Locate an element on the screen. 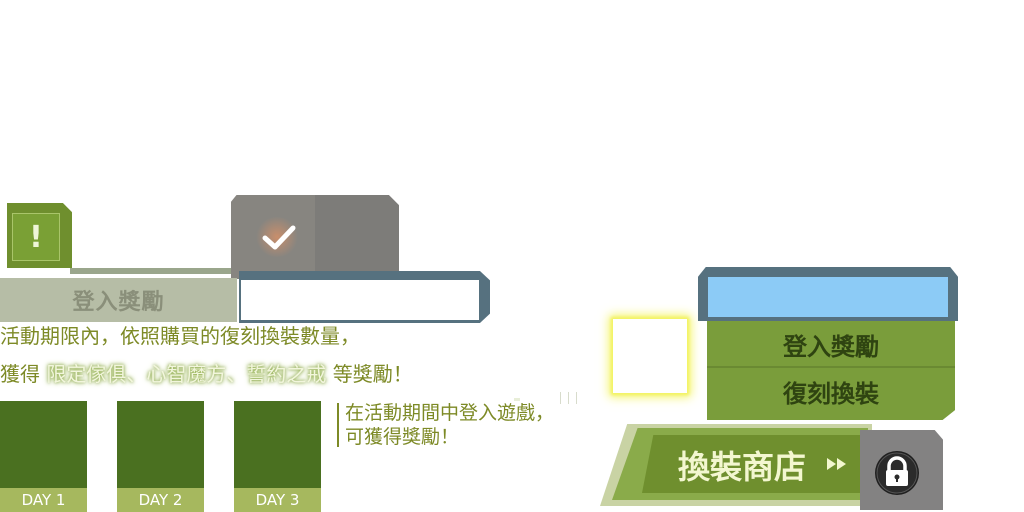 The image size is (1024, 512). lock-icon is located at coordinates (897, 473).